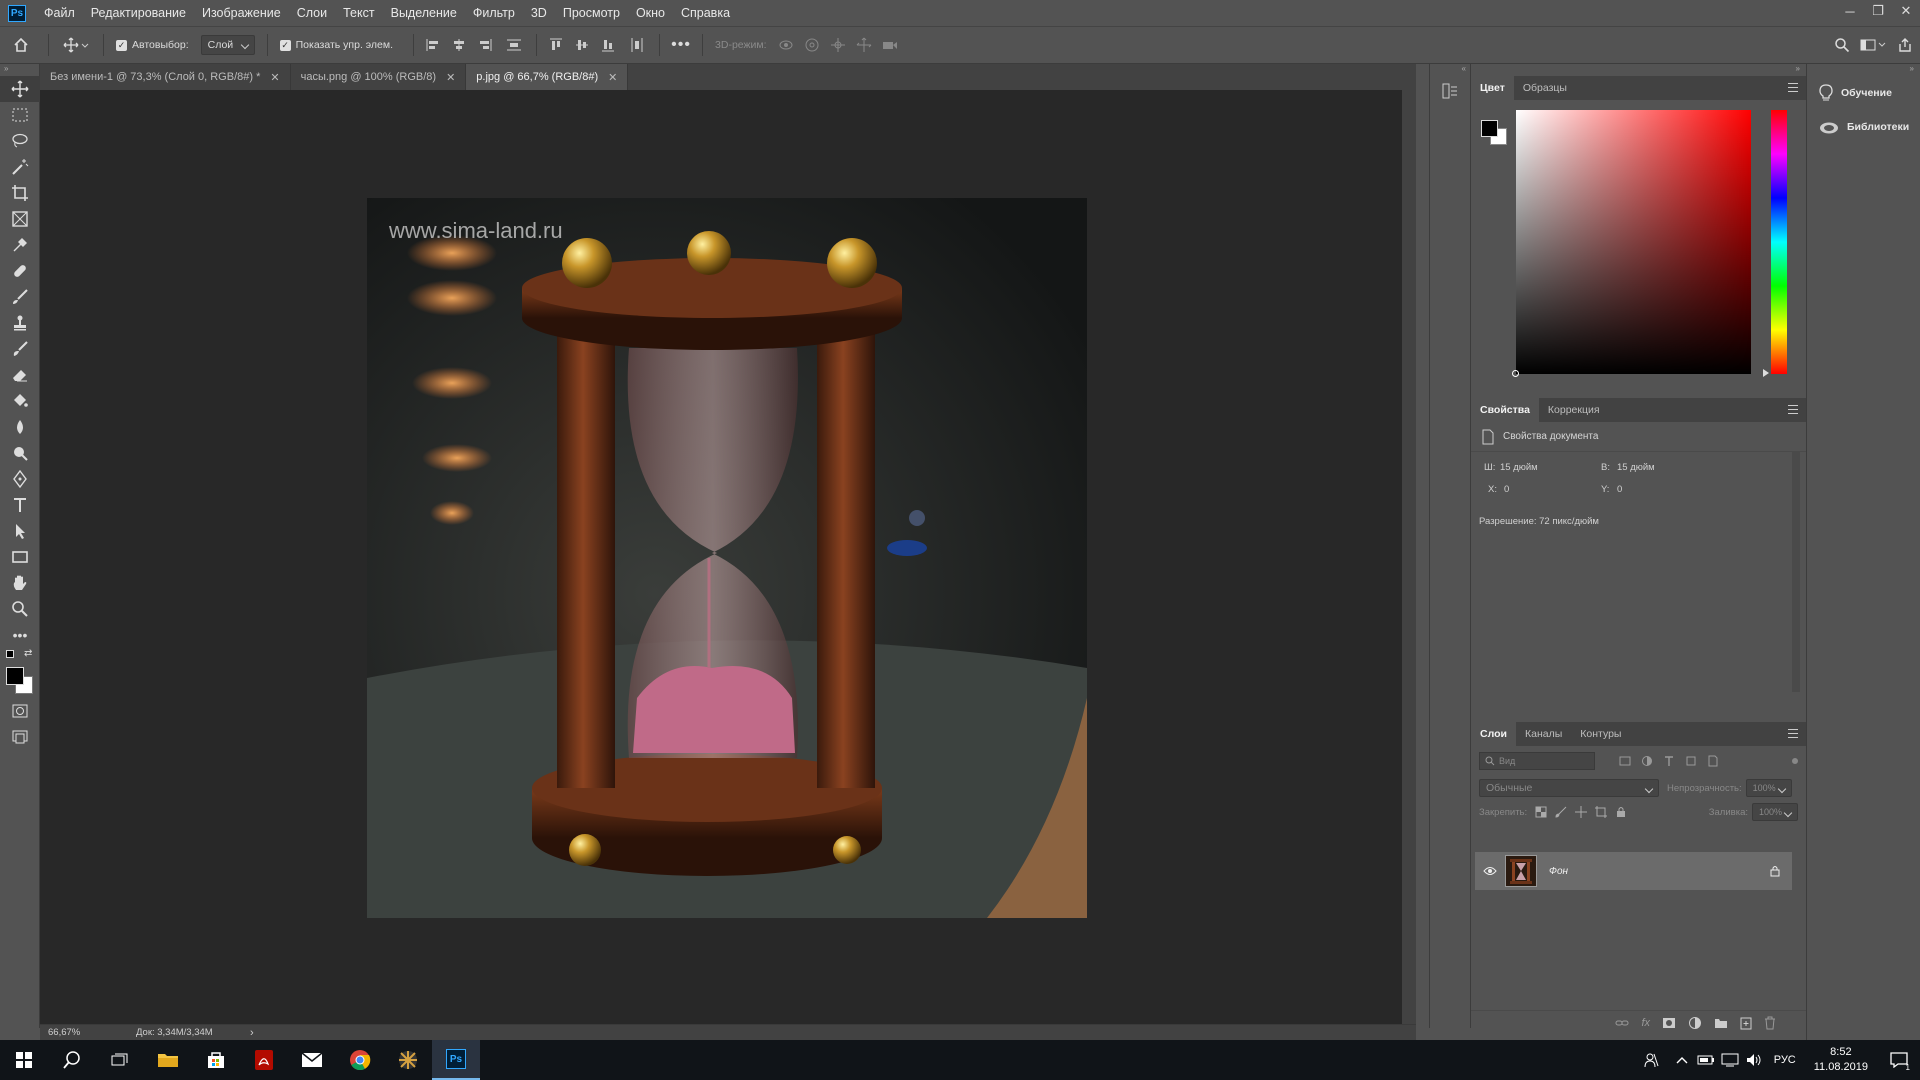 This screenshot has height=1080, width=1920. What do you see at coordinates (358, 13) in the screenshot?
I see `menu-type: Текст` at bounding box center [358, 13].